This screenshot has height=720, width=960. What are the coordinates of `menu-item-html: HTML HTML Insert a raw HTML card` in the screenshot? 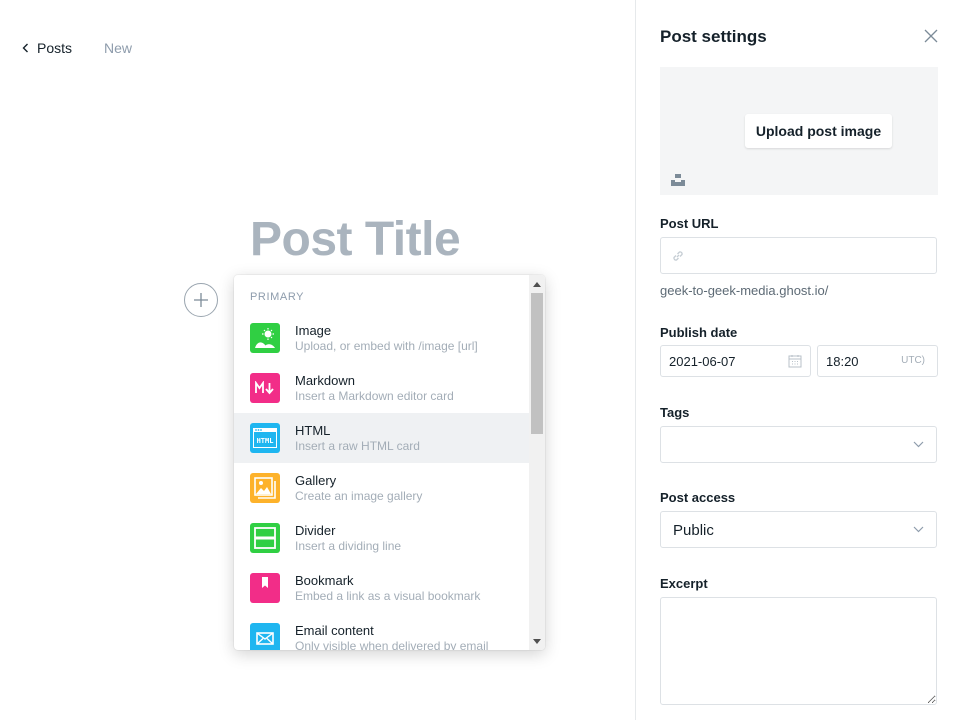 It's located at (381, 438).